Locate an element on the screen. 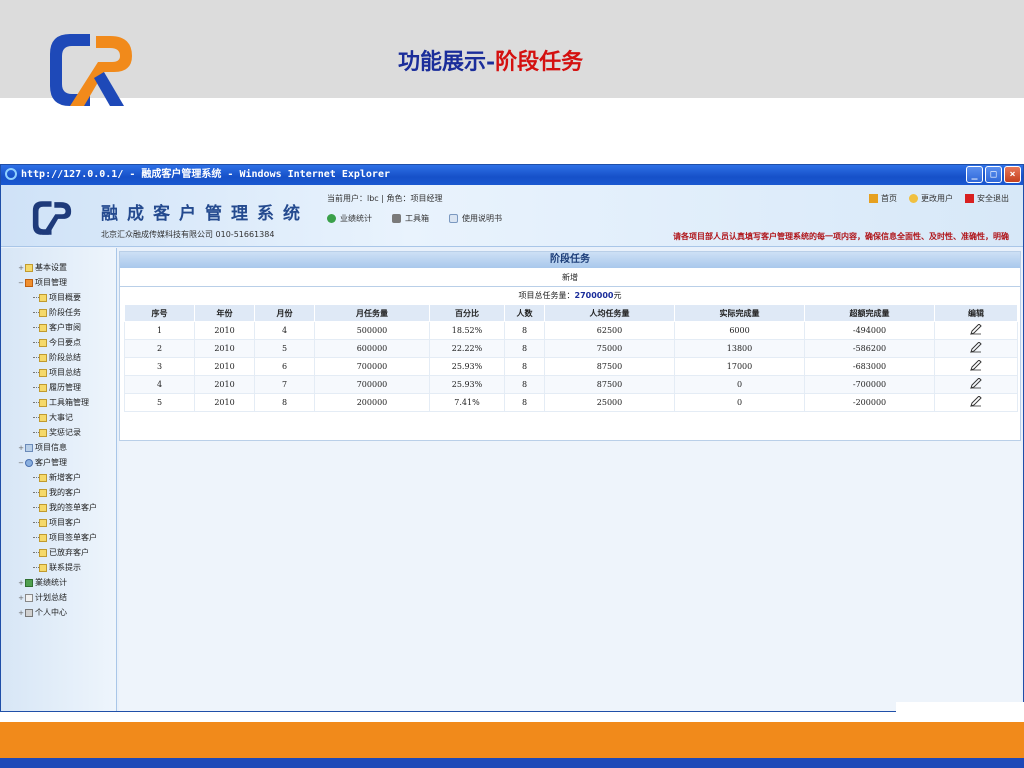  sidebar-item-project-customers: 项目客户 is located at coordinates (58, 522).